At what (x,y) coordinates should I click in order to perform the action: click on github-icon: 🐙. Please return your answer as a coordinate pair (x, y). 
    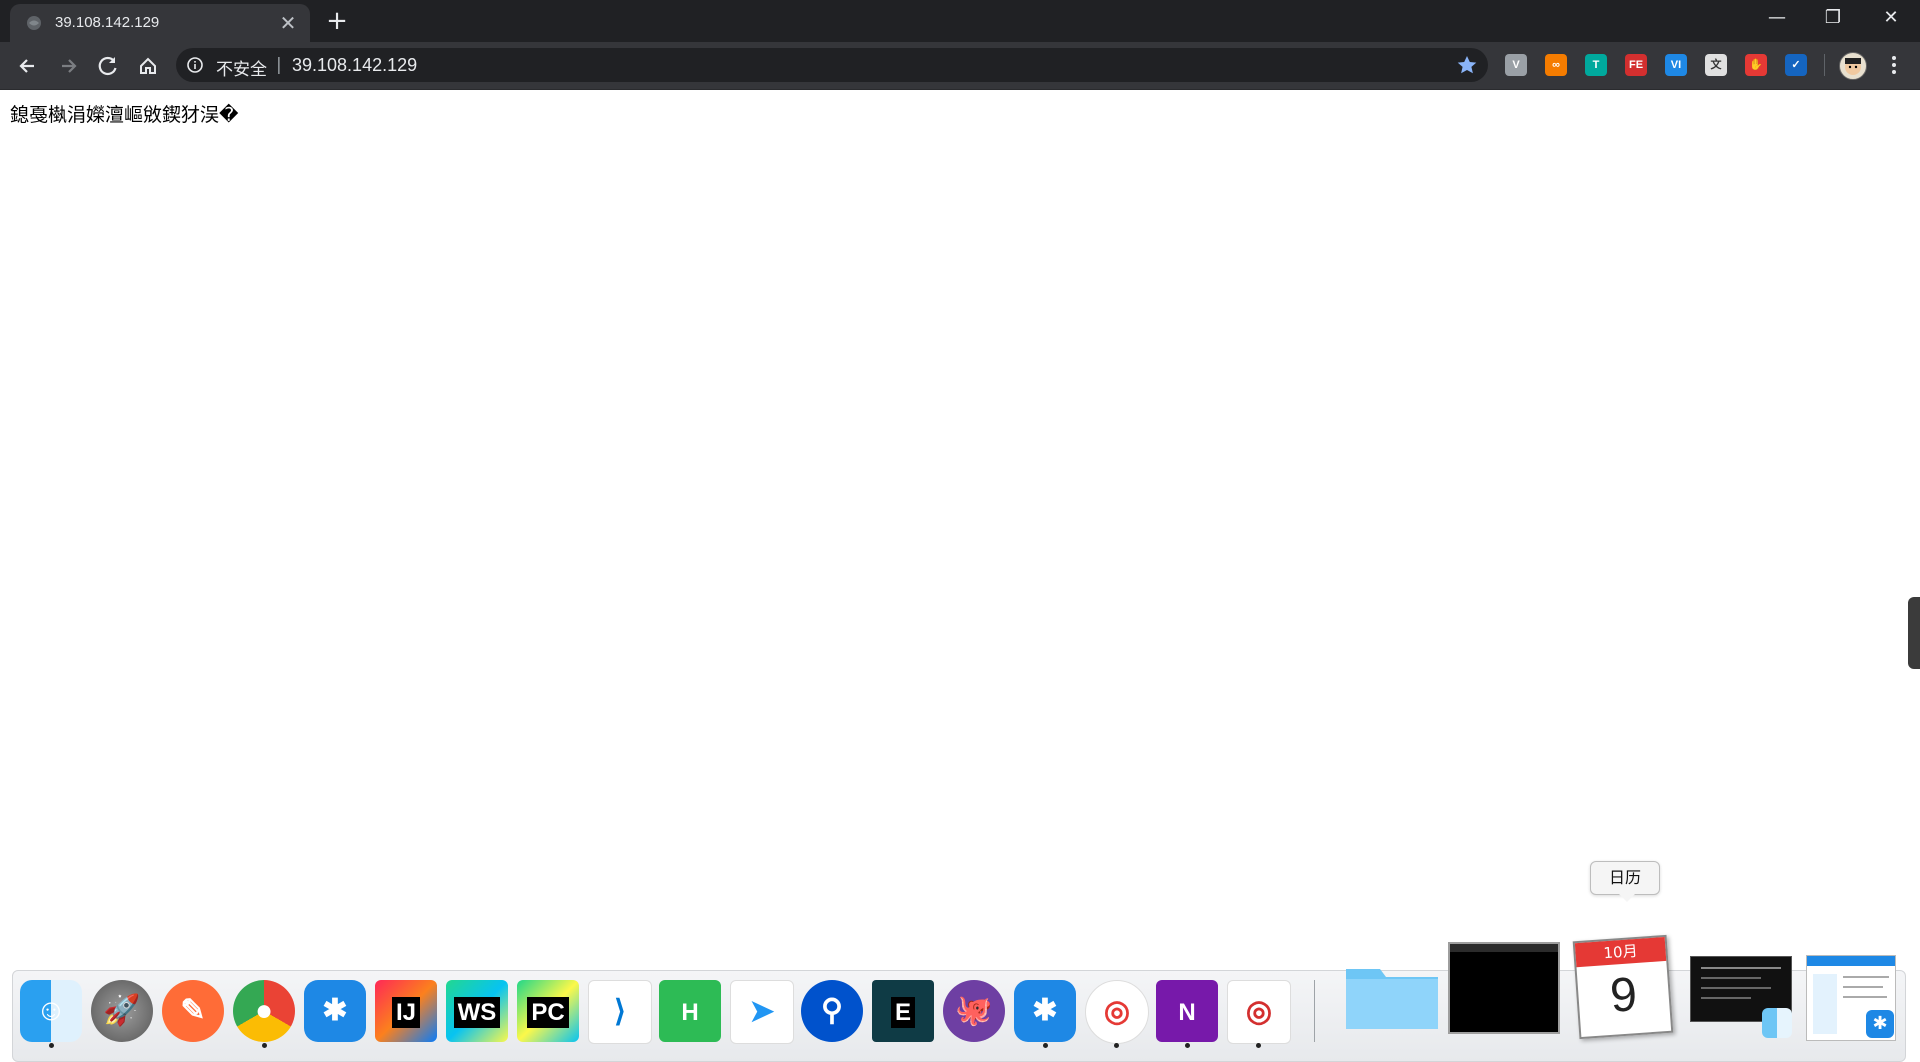
    Looking at the image, I should click on (974, 1011).